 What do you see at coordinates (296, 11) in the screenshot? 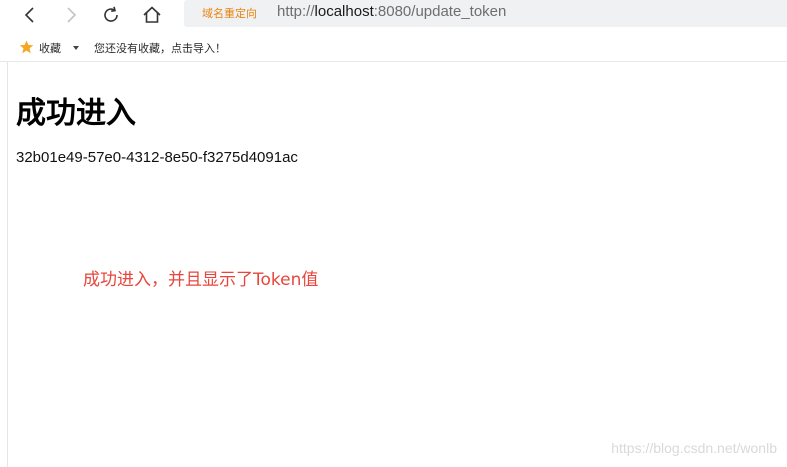
I see `url-prefix: http://` at bounding box center [296, 11].